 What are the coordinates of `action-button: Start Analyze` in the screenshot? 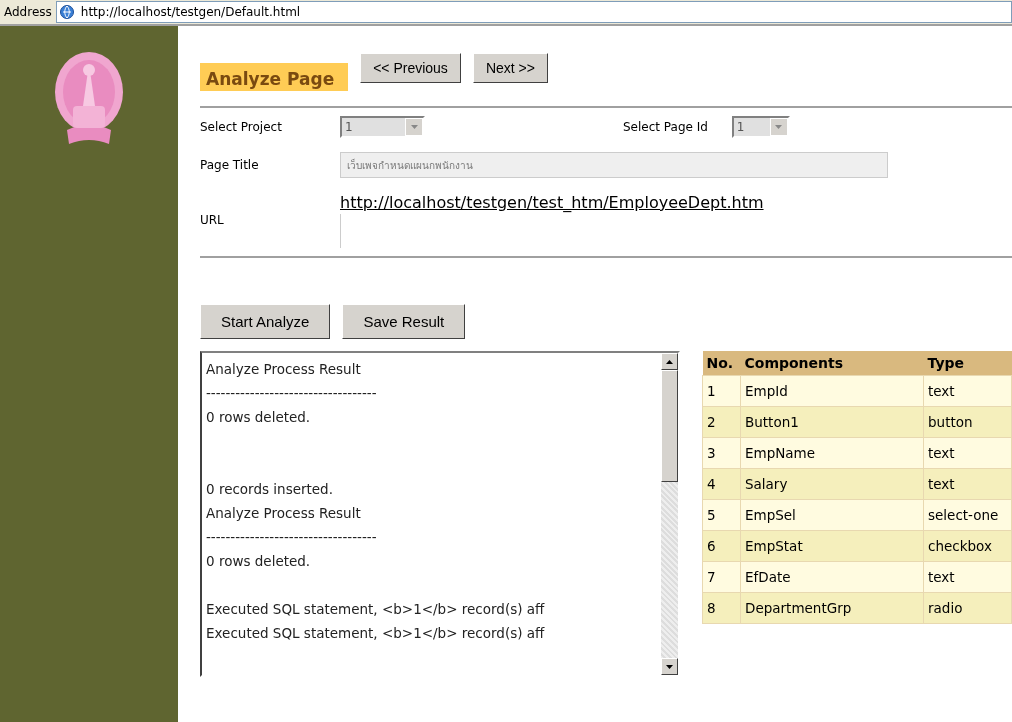 It's located at (265, 321).